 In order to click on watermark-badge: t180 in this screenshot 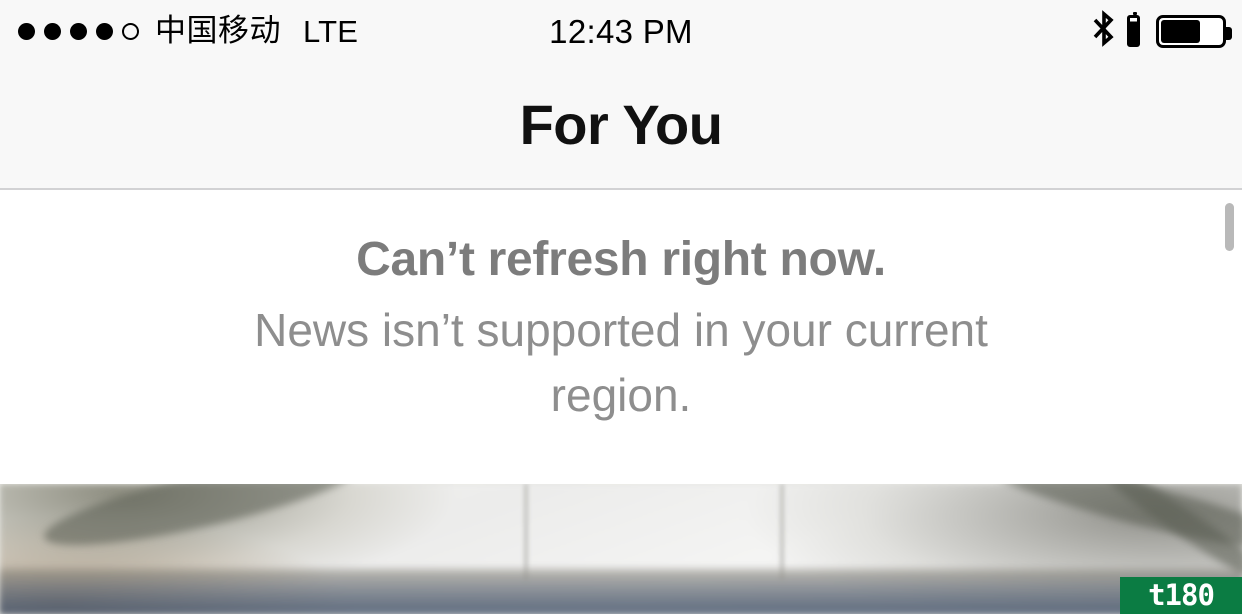, I will do `click(1181, 595)`.